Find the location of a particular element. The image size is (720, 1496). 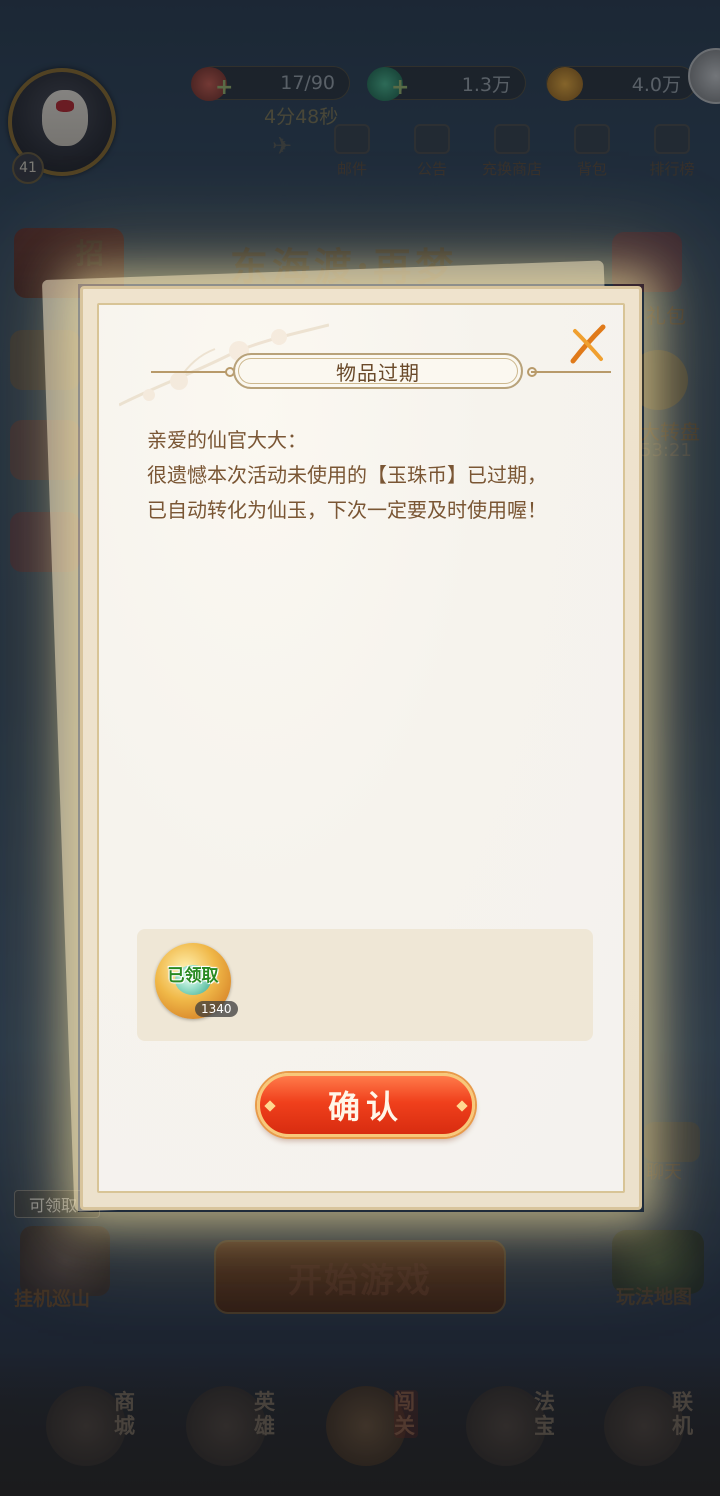

message-line-1: 很遗憾本次活动未使用的【玉珠币】已过期， is located at coordinates (347, 475).